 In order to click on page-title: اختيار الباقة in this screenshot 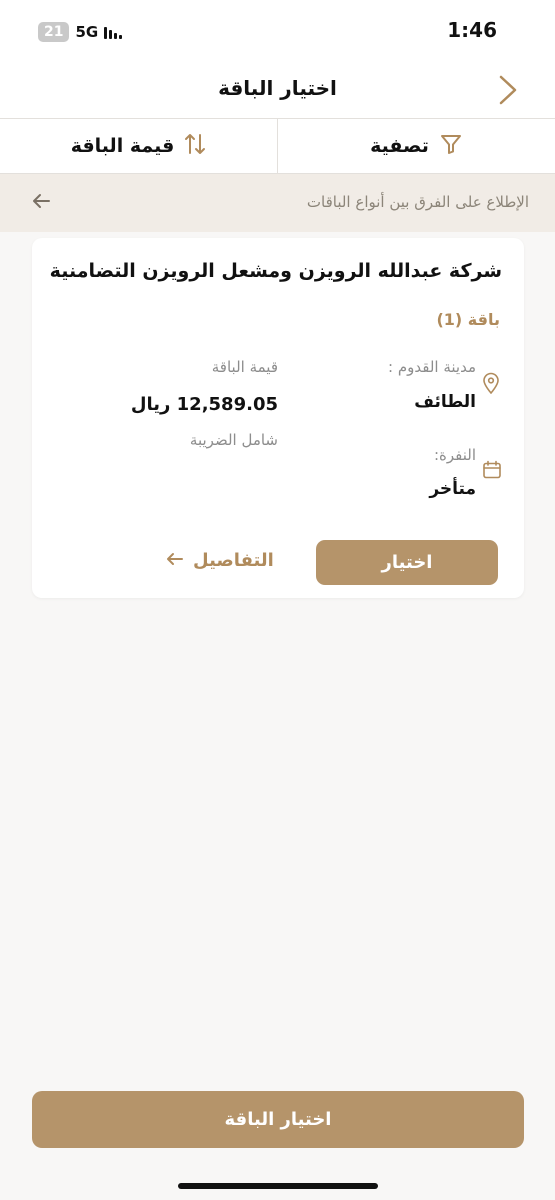, I will do `click(277, 88)`.